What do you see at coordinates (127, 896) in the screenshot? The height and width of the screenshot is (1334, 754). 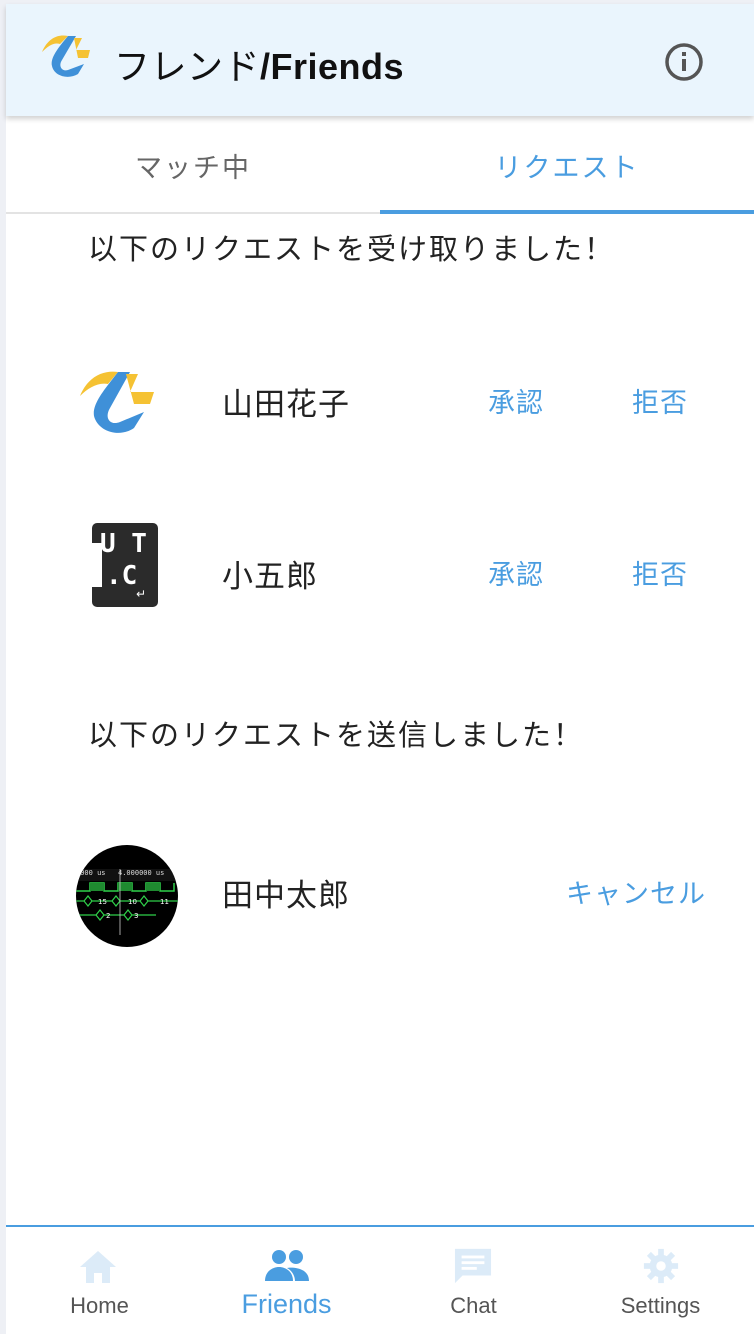 I see `waveform-photo: 2000 us 4.000000 us 15 10 11 2 3` at bounding box center [127, 896].